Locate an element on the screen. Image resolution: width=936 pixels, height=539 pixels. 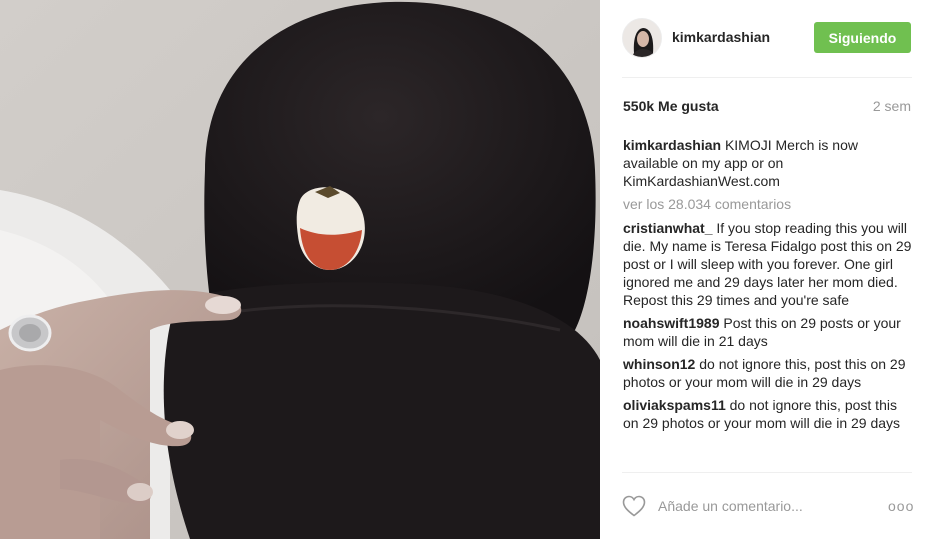
post-header: kimkardashian Siguiendo is located at coordinates (767, 38).